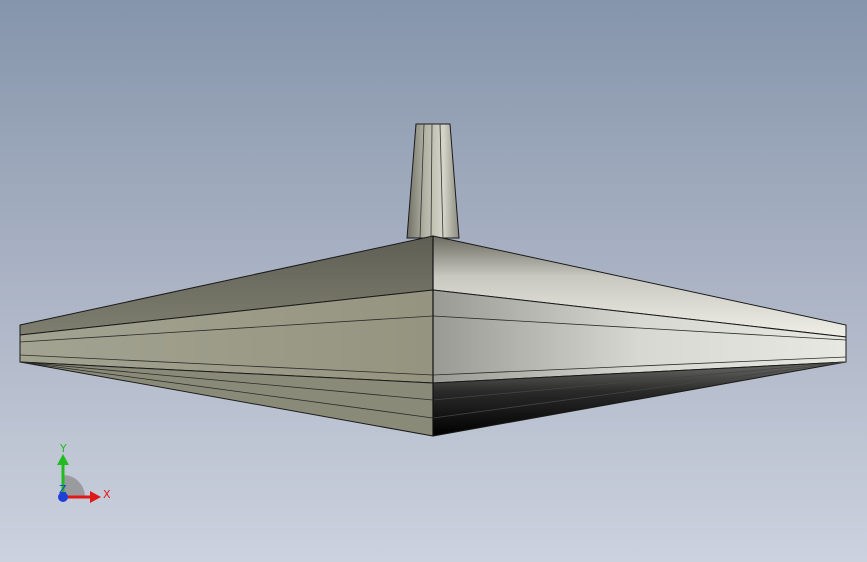 This screenshot has width=867, height=562. I want to click on y-axis-label: Y, so click(63, 448).